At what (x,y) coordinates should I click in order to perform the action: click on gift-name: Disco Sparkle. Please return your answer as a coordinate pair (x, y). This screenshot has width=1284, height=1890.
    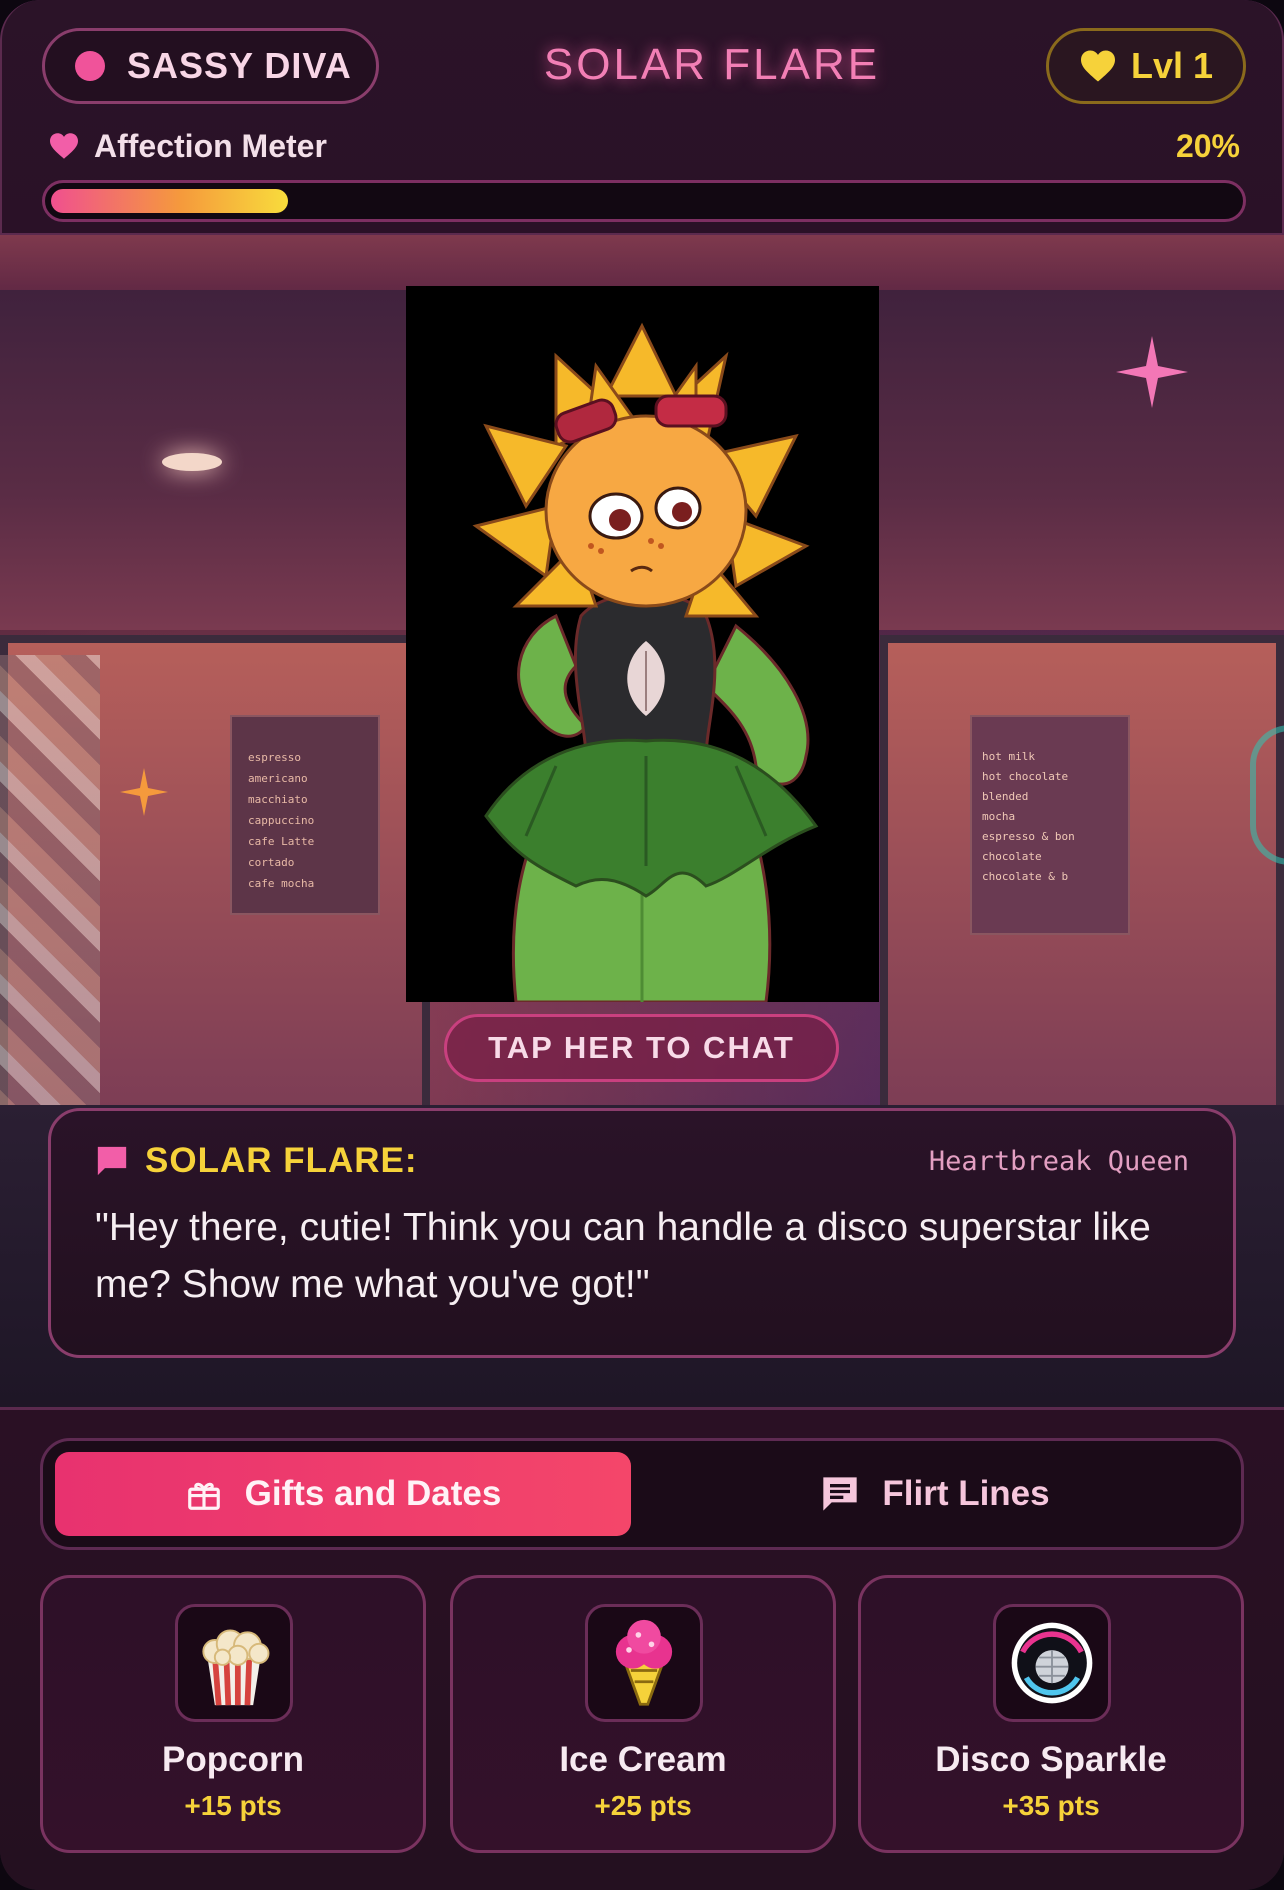
    Looking at the image, I should click on (1051, 1759).